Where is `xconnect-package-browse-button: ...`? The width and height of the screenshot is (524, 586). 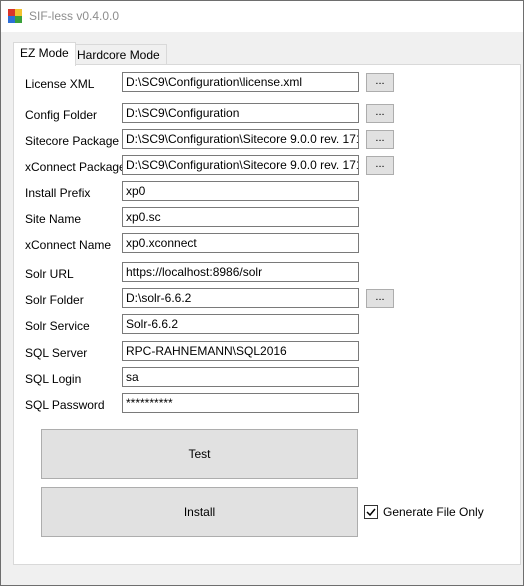
xconnect-package-browse-button: ... is located at coordinates (380, 165).